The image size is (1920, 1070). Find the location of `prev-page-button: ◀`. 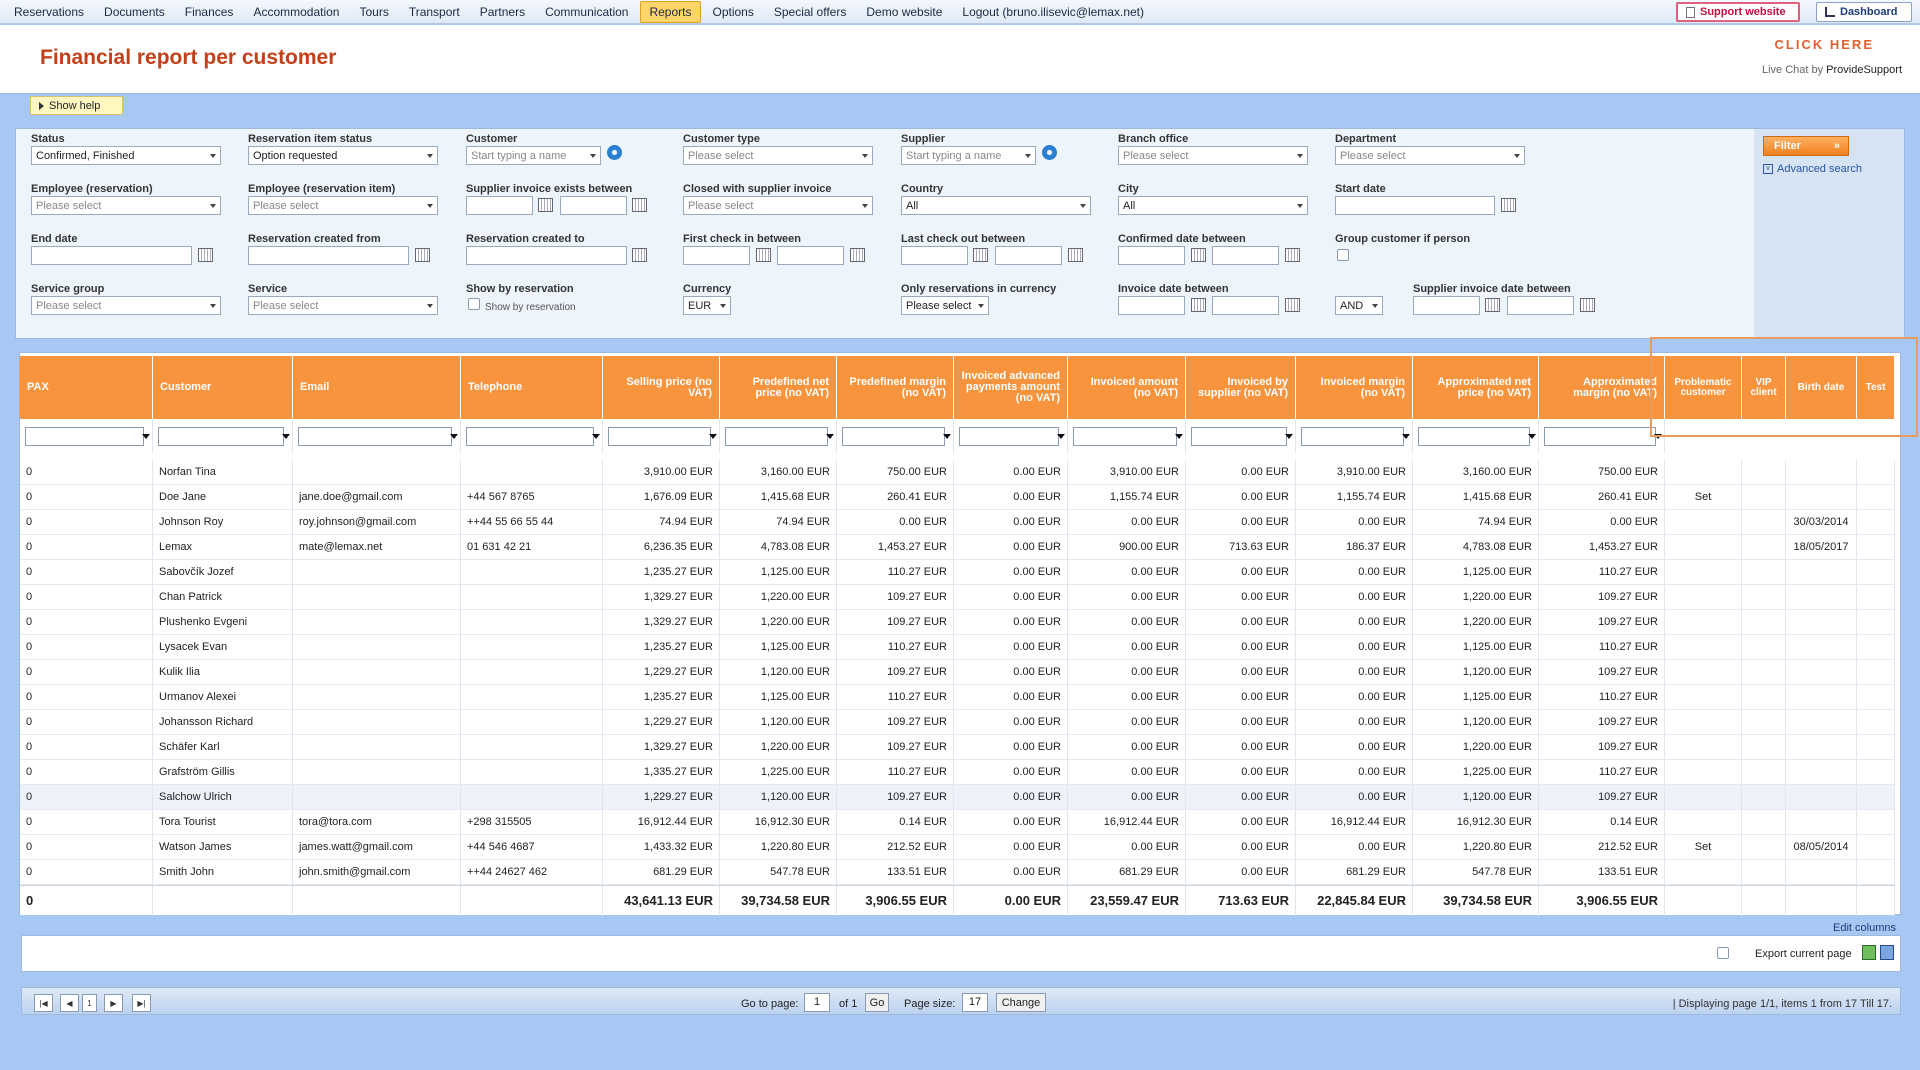

prev-page-button: ◀ is located at coordinates (69, 1003).